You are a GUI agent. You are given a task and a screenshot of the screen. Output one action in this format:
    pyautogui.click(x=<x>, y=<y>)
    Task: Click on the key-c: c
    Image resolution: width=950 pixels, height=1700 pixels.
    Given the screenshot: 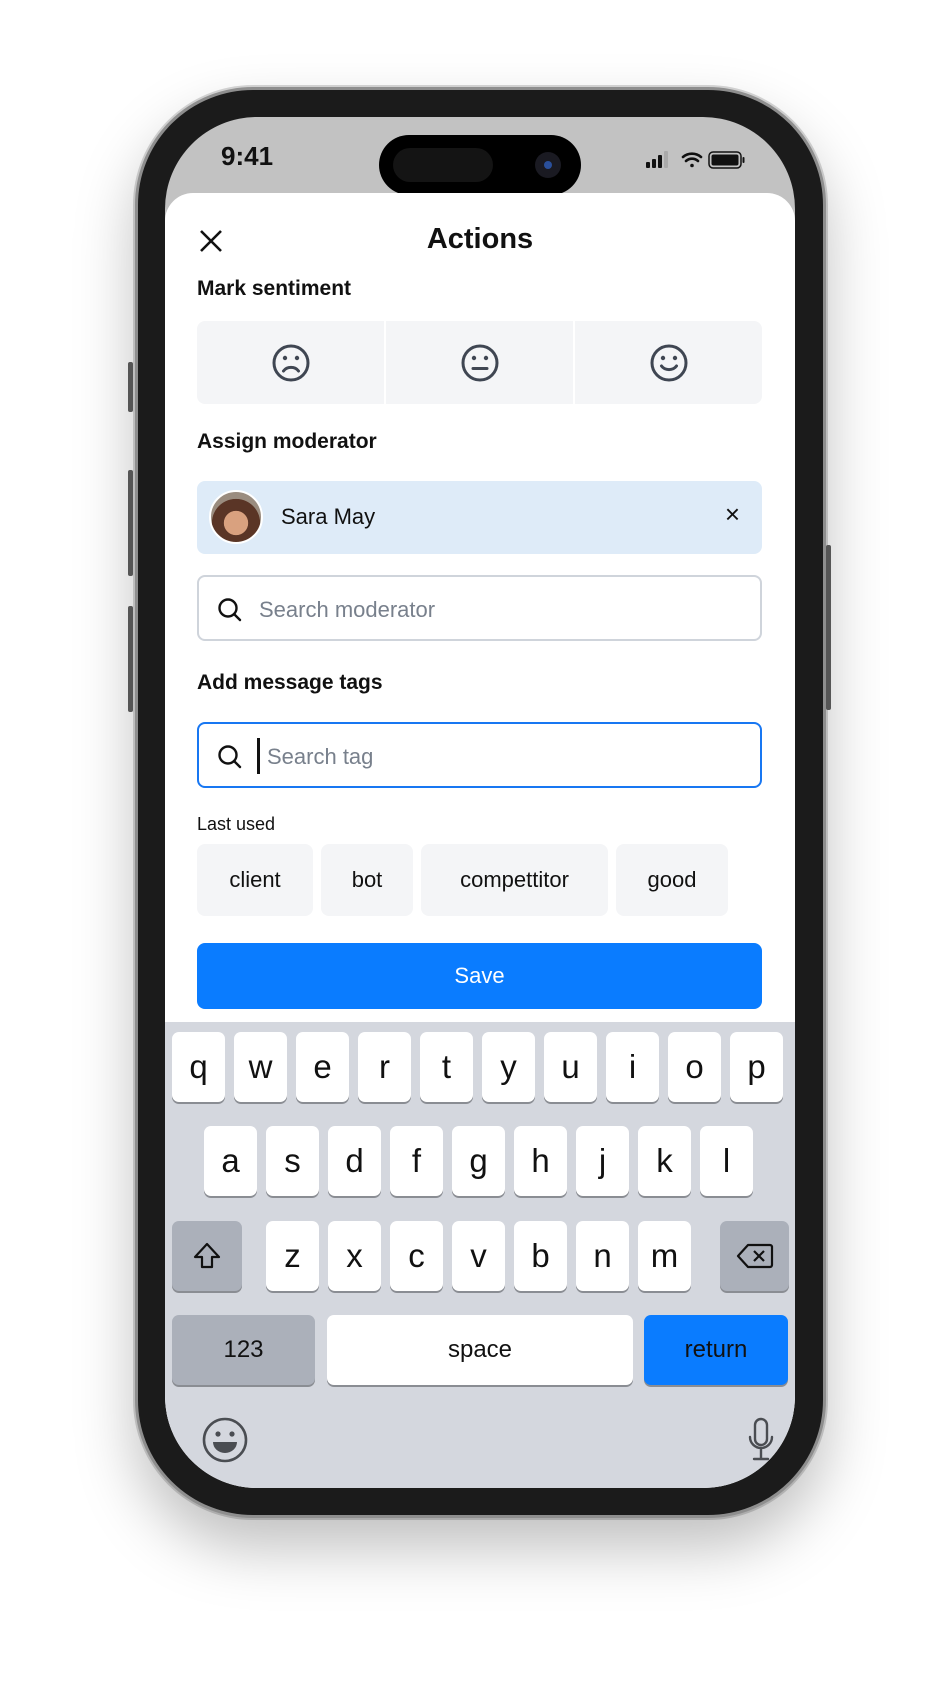 What is the action you would take?
    pyautogui.click(x=416, y=1256)
    